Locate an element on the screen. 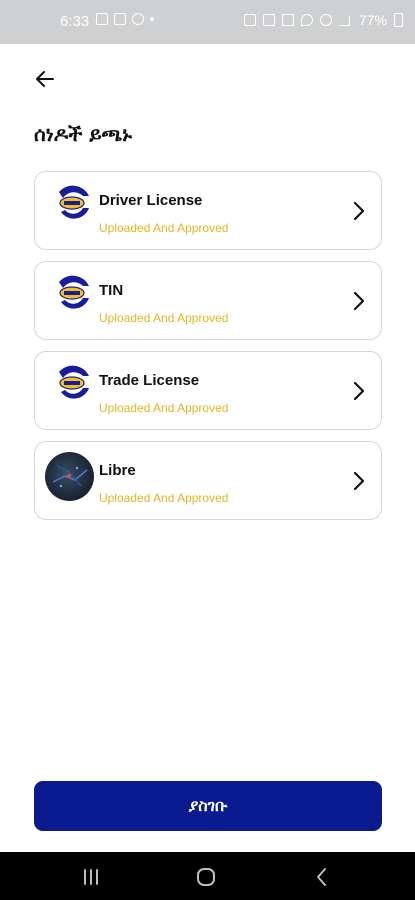 This screenshot has height=900, width=415. page-title: ሰነዶች ይጫኑ is located at coordinates (83, 134).